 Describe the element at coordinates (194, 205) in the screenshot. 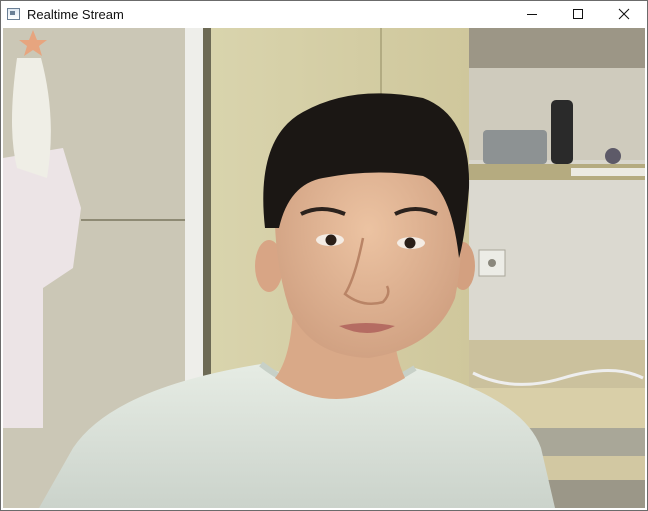

I see `white-panel` at that location.